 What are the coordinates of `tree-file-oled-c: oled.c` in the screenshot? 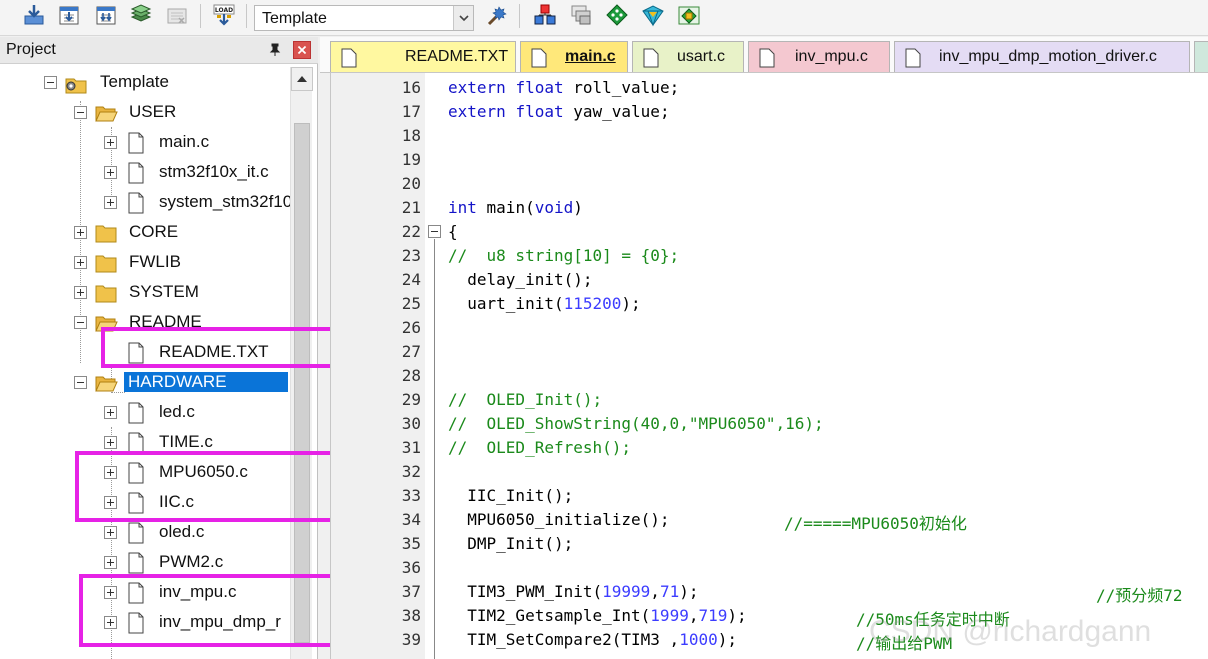 It's located at (145, 533).